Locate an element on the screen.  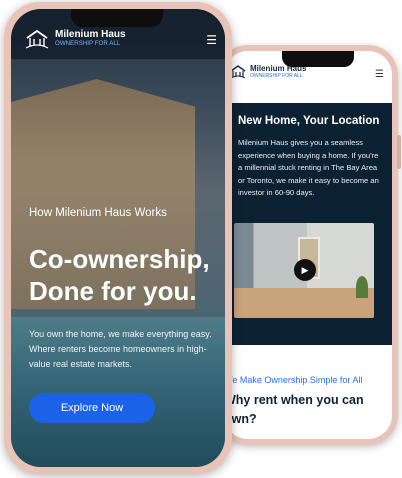
hero-headline-line-1: Co-ownership, is located at coordinates (119, 259).